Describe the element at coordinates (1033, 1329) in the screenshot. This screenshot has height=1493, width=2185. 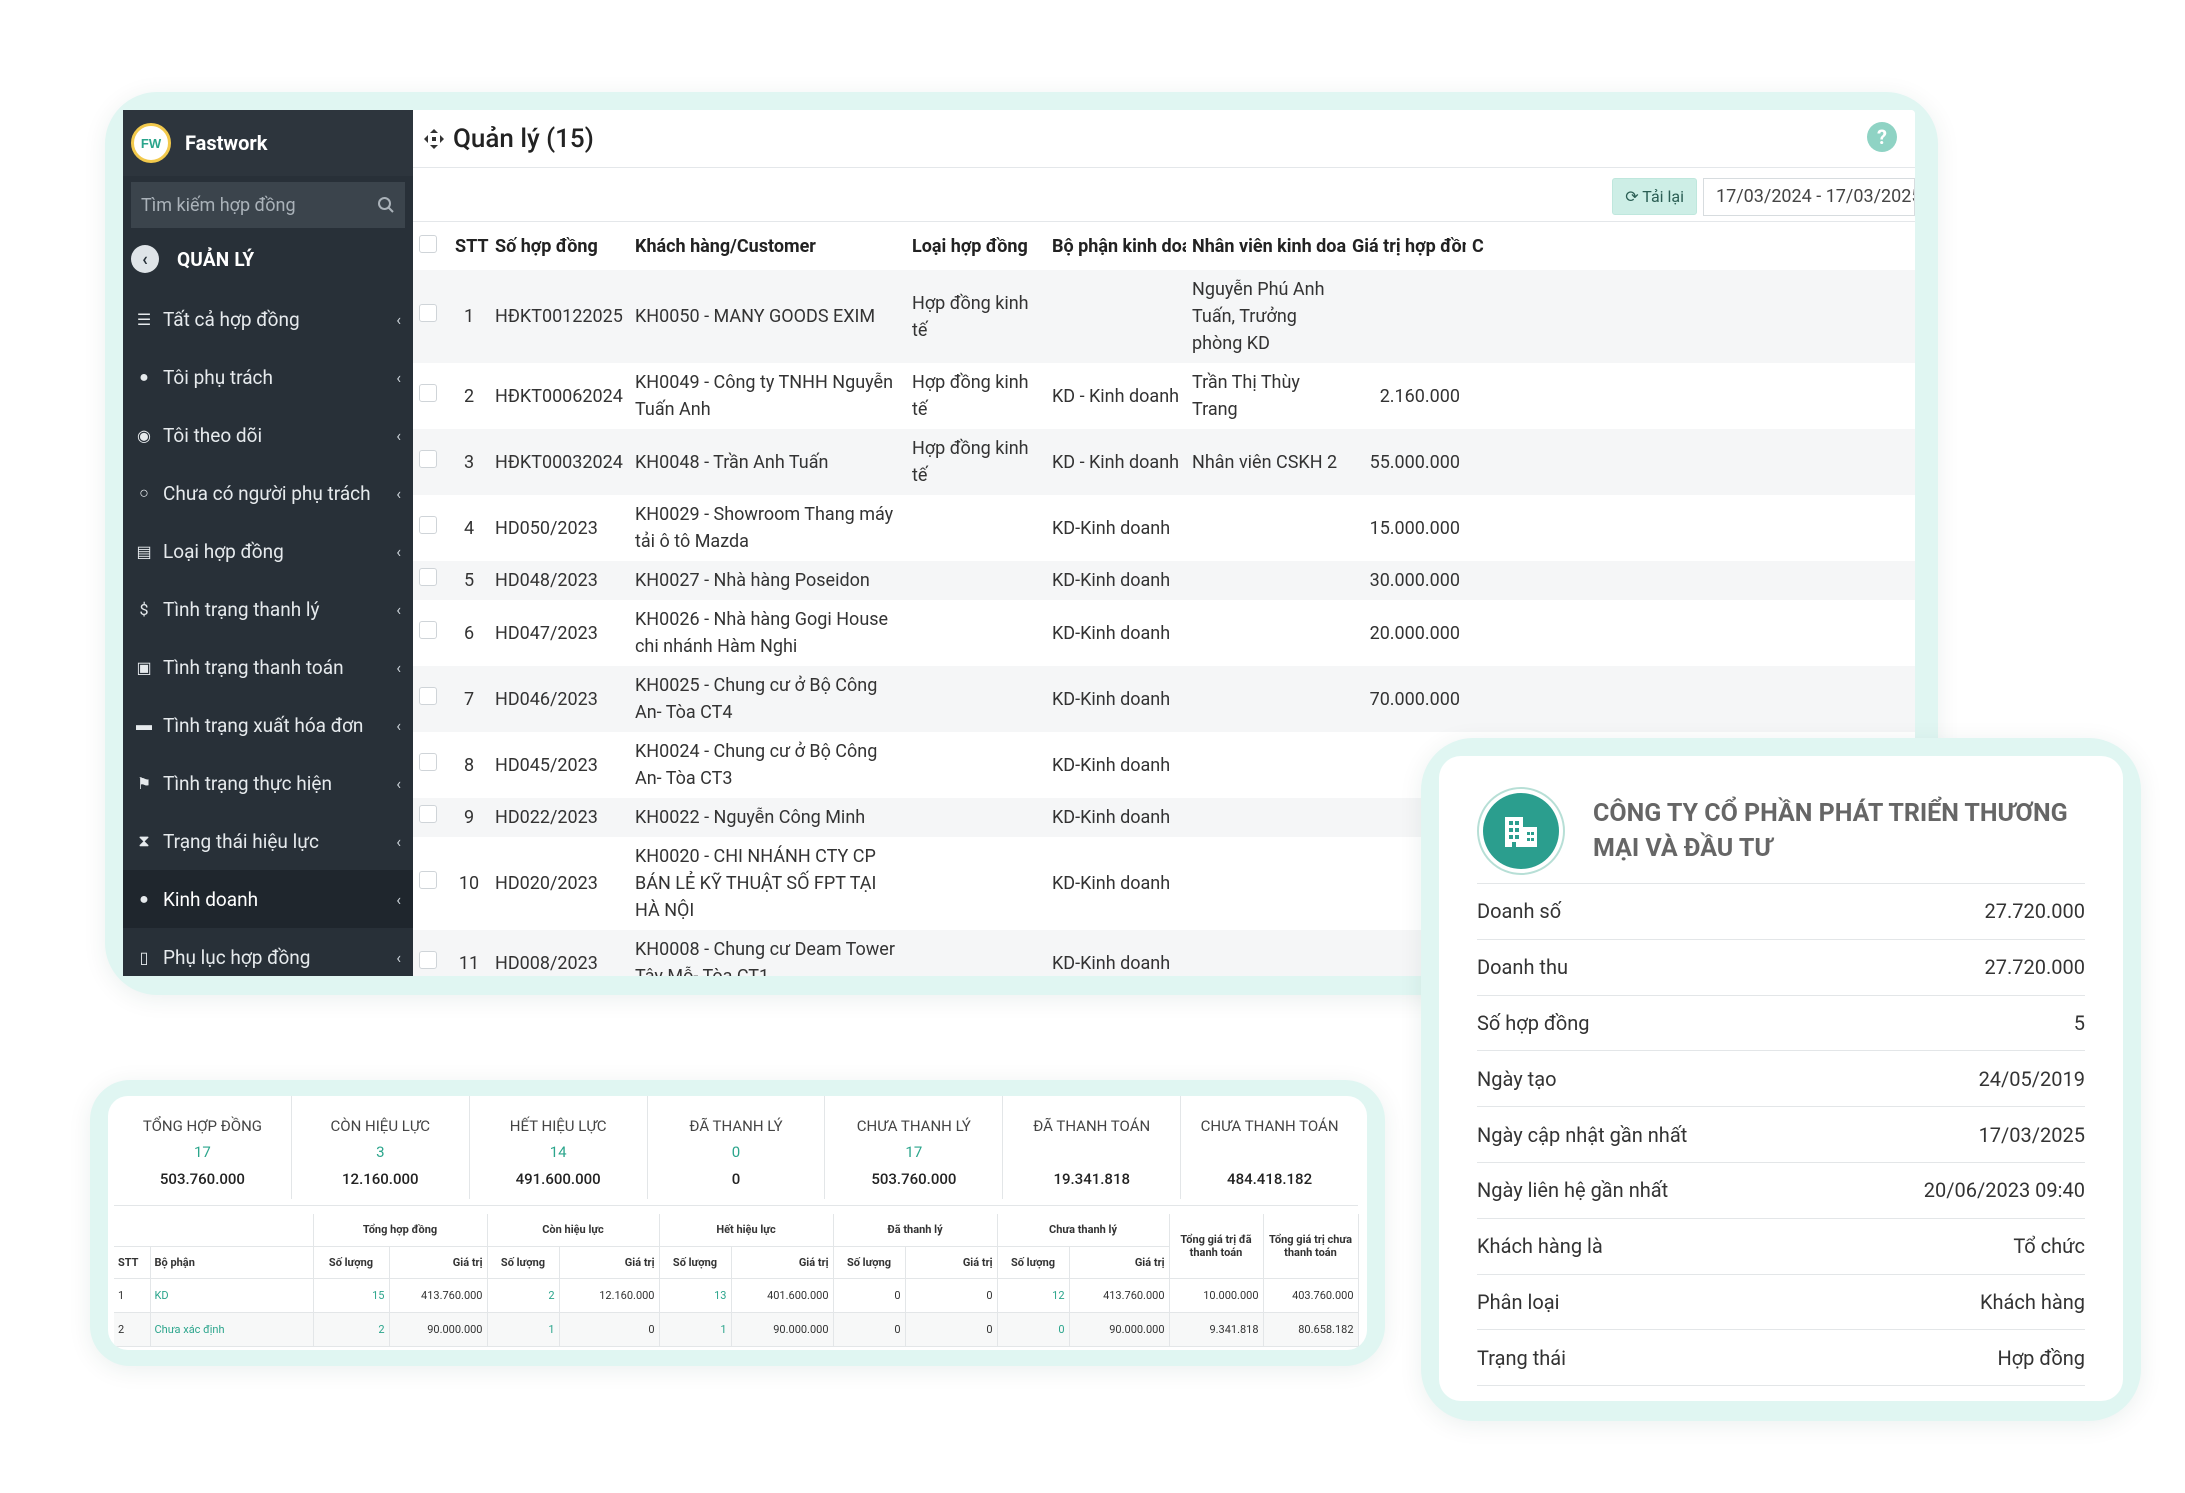
I see `qty-cell: 0` at that location.